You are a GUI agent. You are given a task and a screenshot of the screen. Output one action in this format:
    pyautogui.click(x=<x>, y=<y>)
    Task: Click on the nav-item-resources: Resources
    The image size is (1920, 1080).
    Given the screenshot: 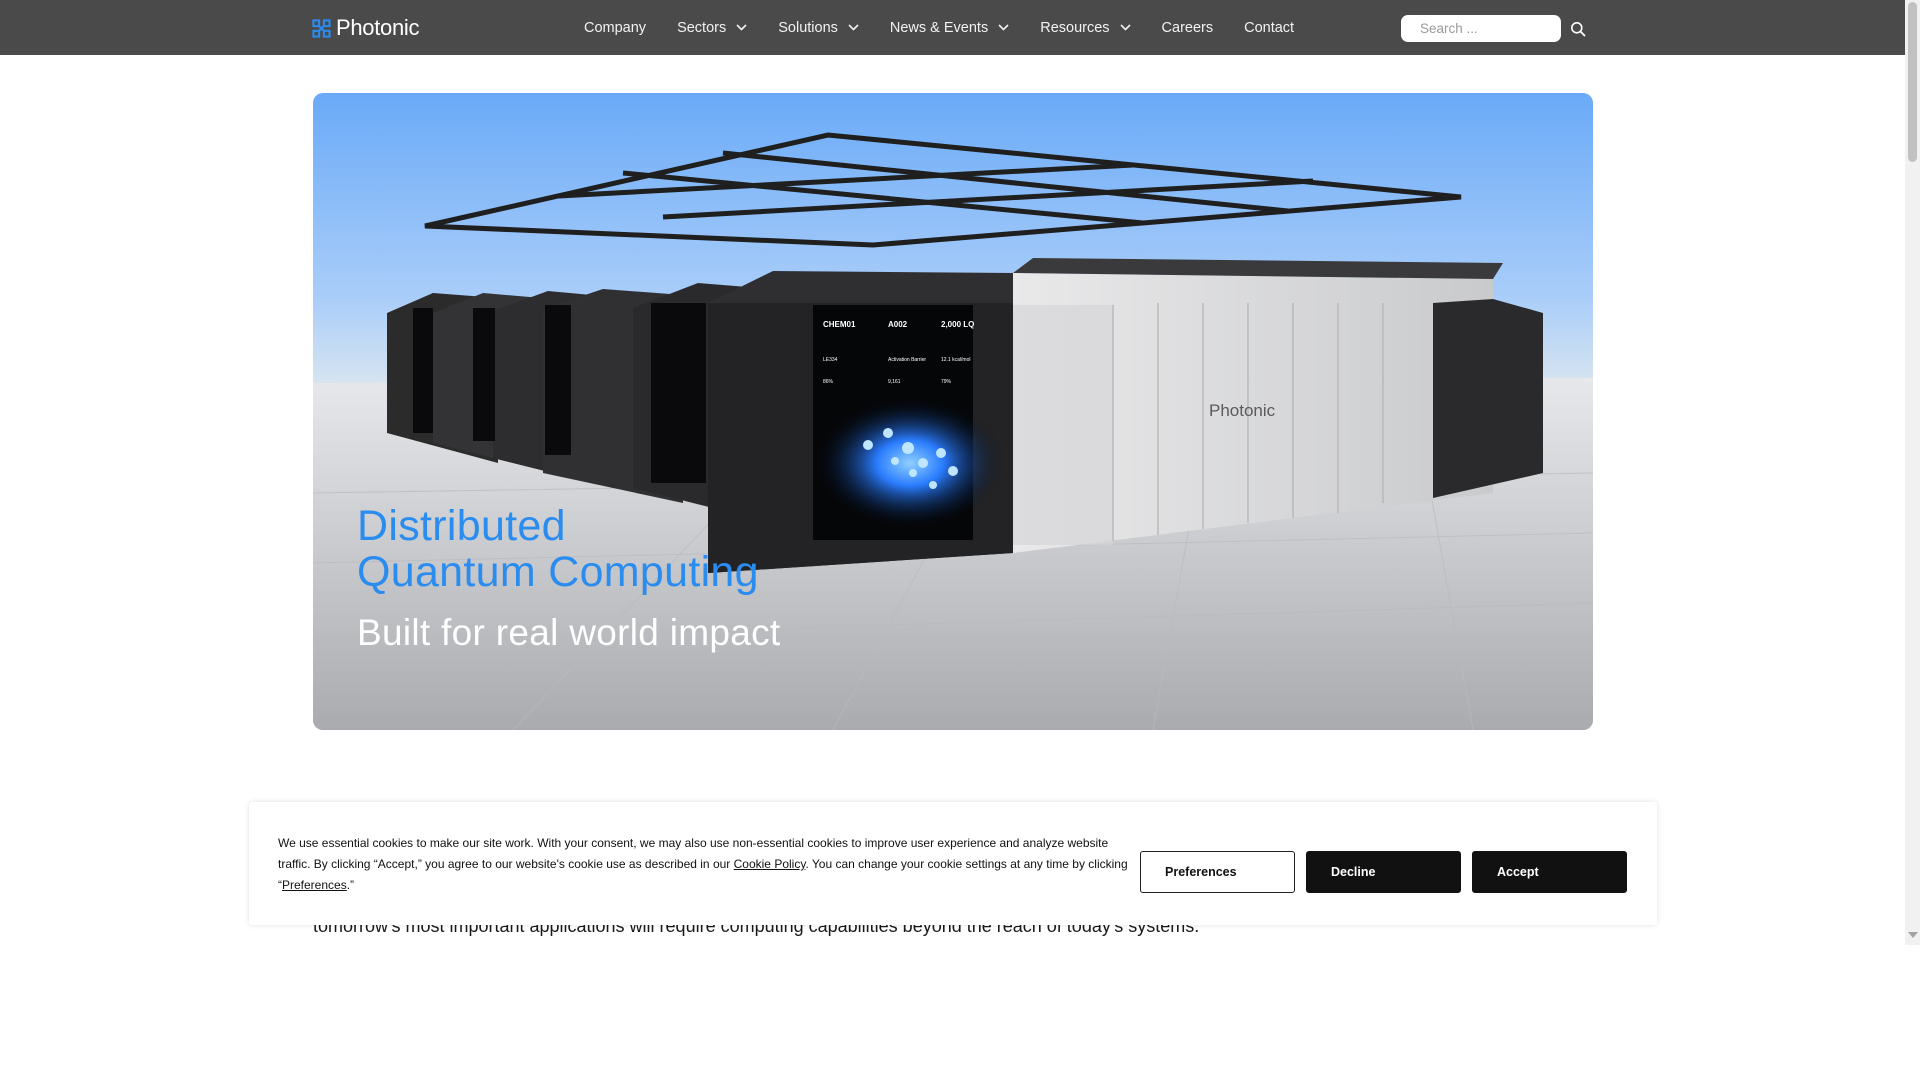 What is the action you would take?
    pyautogui.click(x=1085, y=27)
    